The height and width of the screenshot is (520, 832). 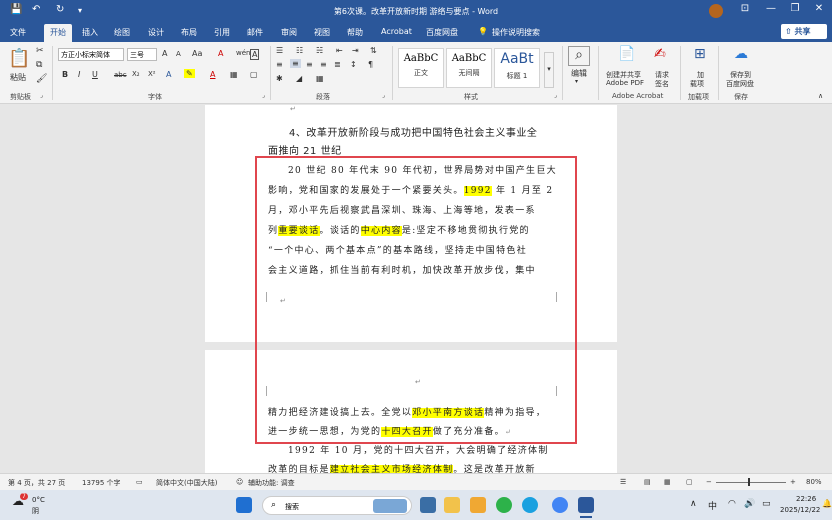 What do you see at coordinates (95, 74) in the screenshot?
I see `underline-button: U` at bounding box center [95, 74].